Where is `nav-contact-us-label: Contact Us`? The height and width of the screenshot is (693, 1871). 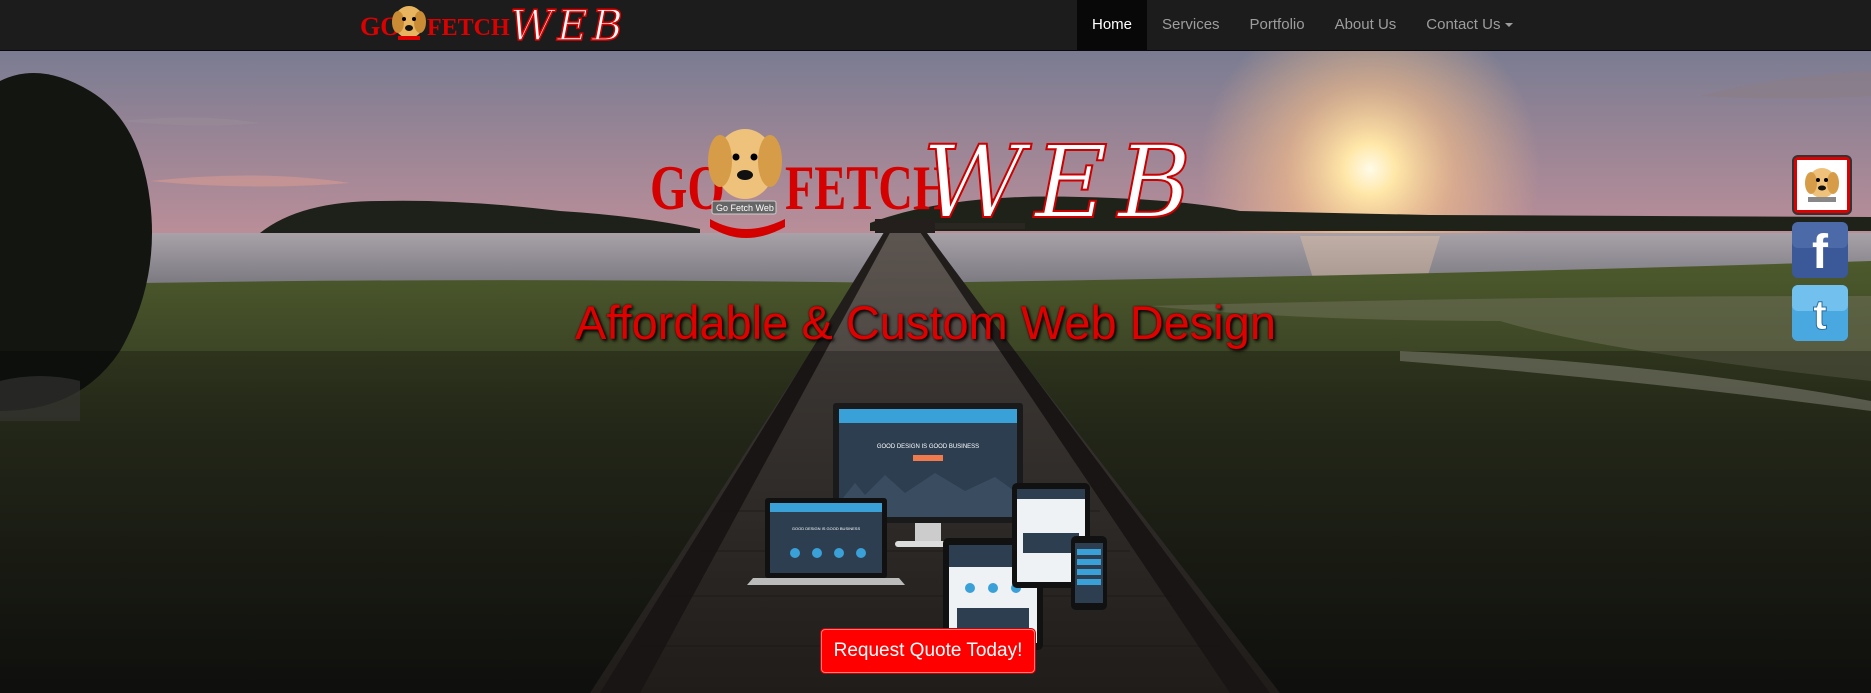
nav-contact-us-label: Contact Us is located at coordinates (1463, 24).